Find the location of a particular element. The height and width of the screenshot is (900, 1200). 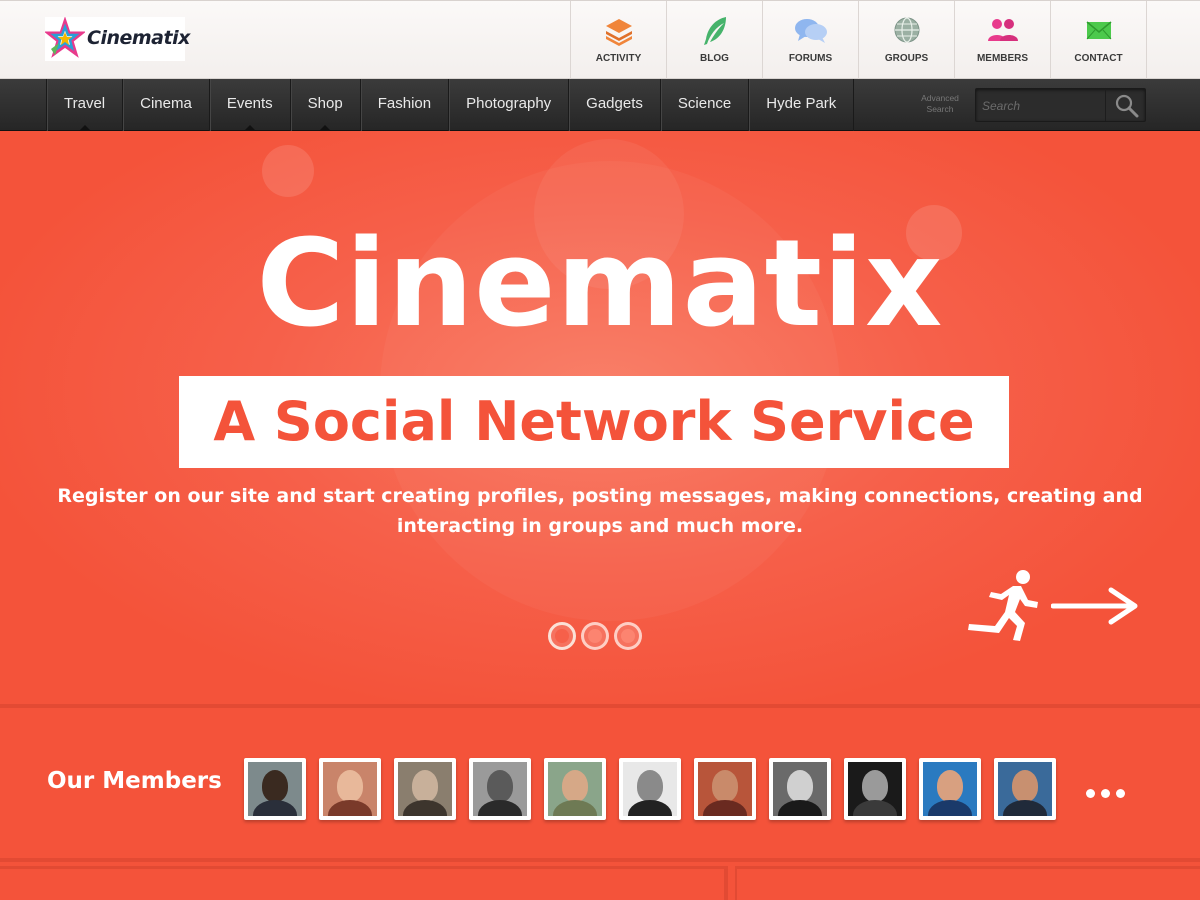

top-nav-label: MEMBERS is located at coordinates (1002, 58).